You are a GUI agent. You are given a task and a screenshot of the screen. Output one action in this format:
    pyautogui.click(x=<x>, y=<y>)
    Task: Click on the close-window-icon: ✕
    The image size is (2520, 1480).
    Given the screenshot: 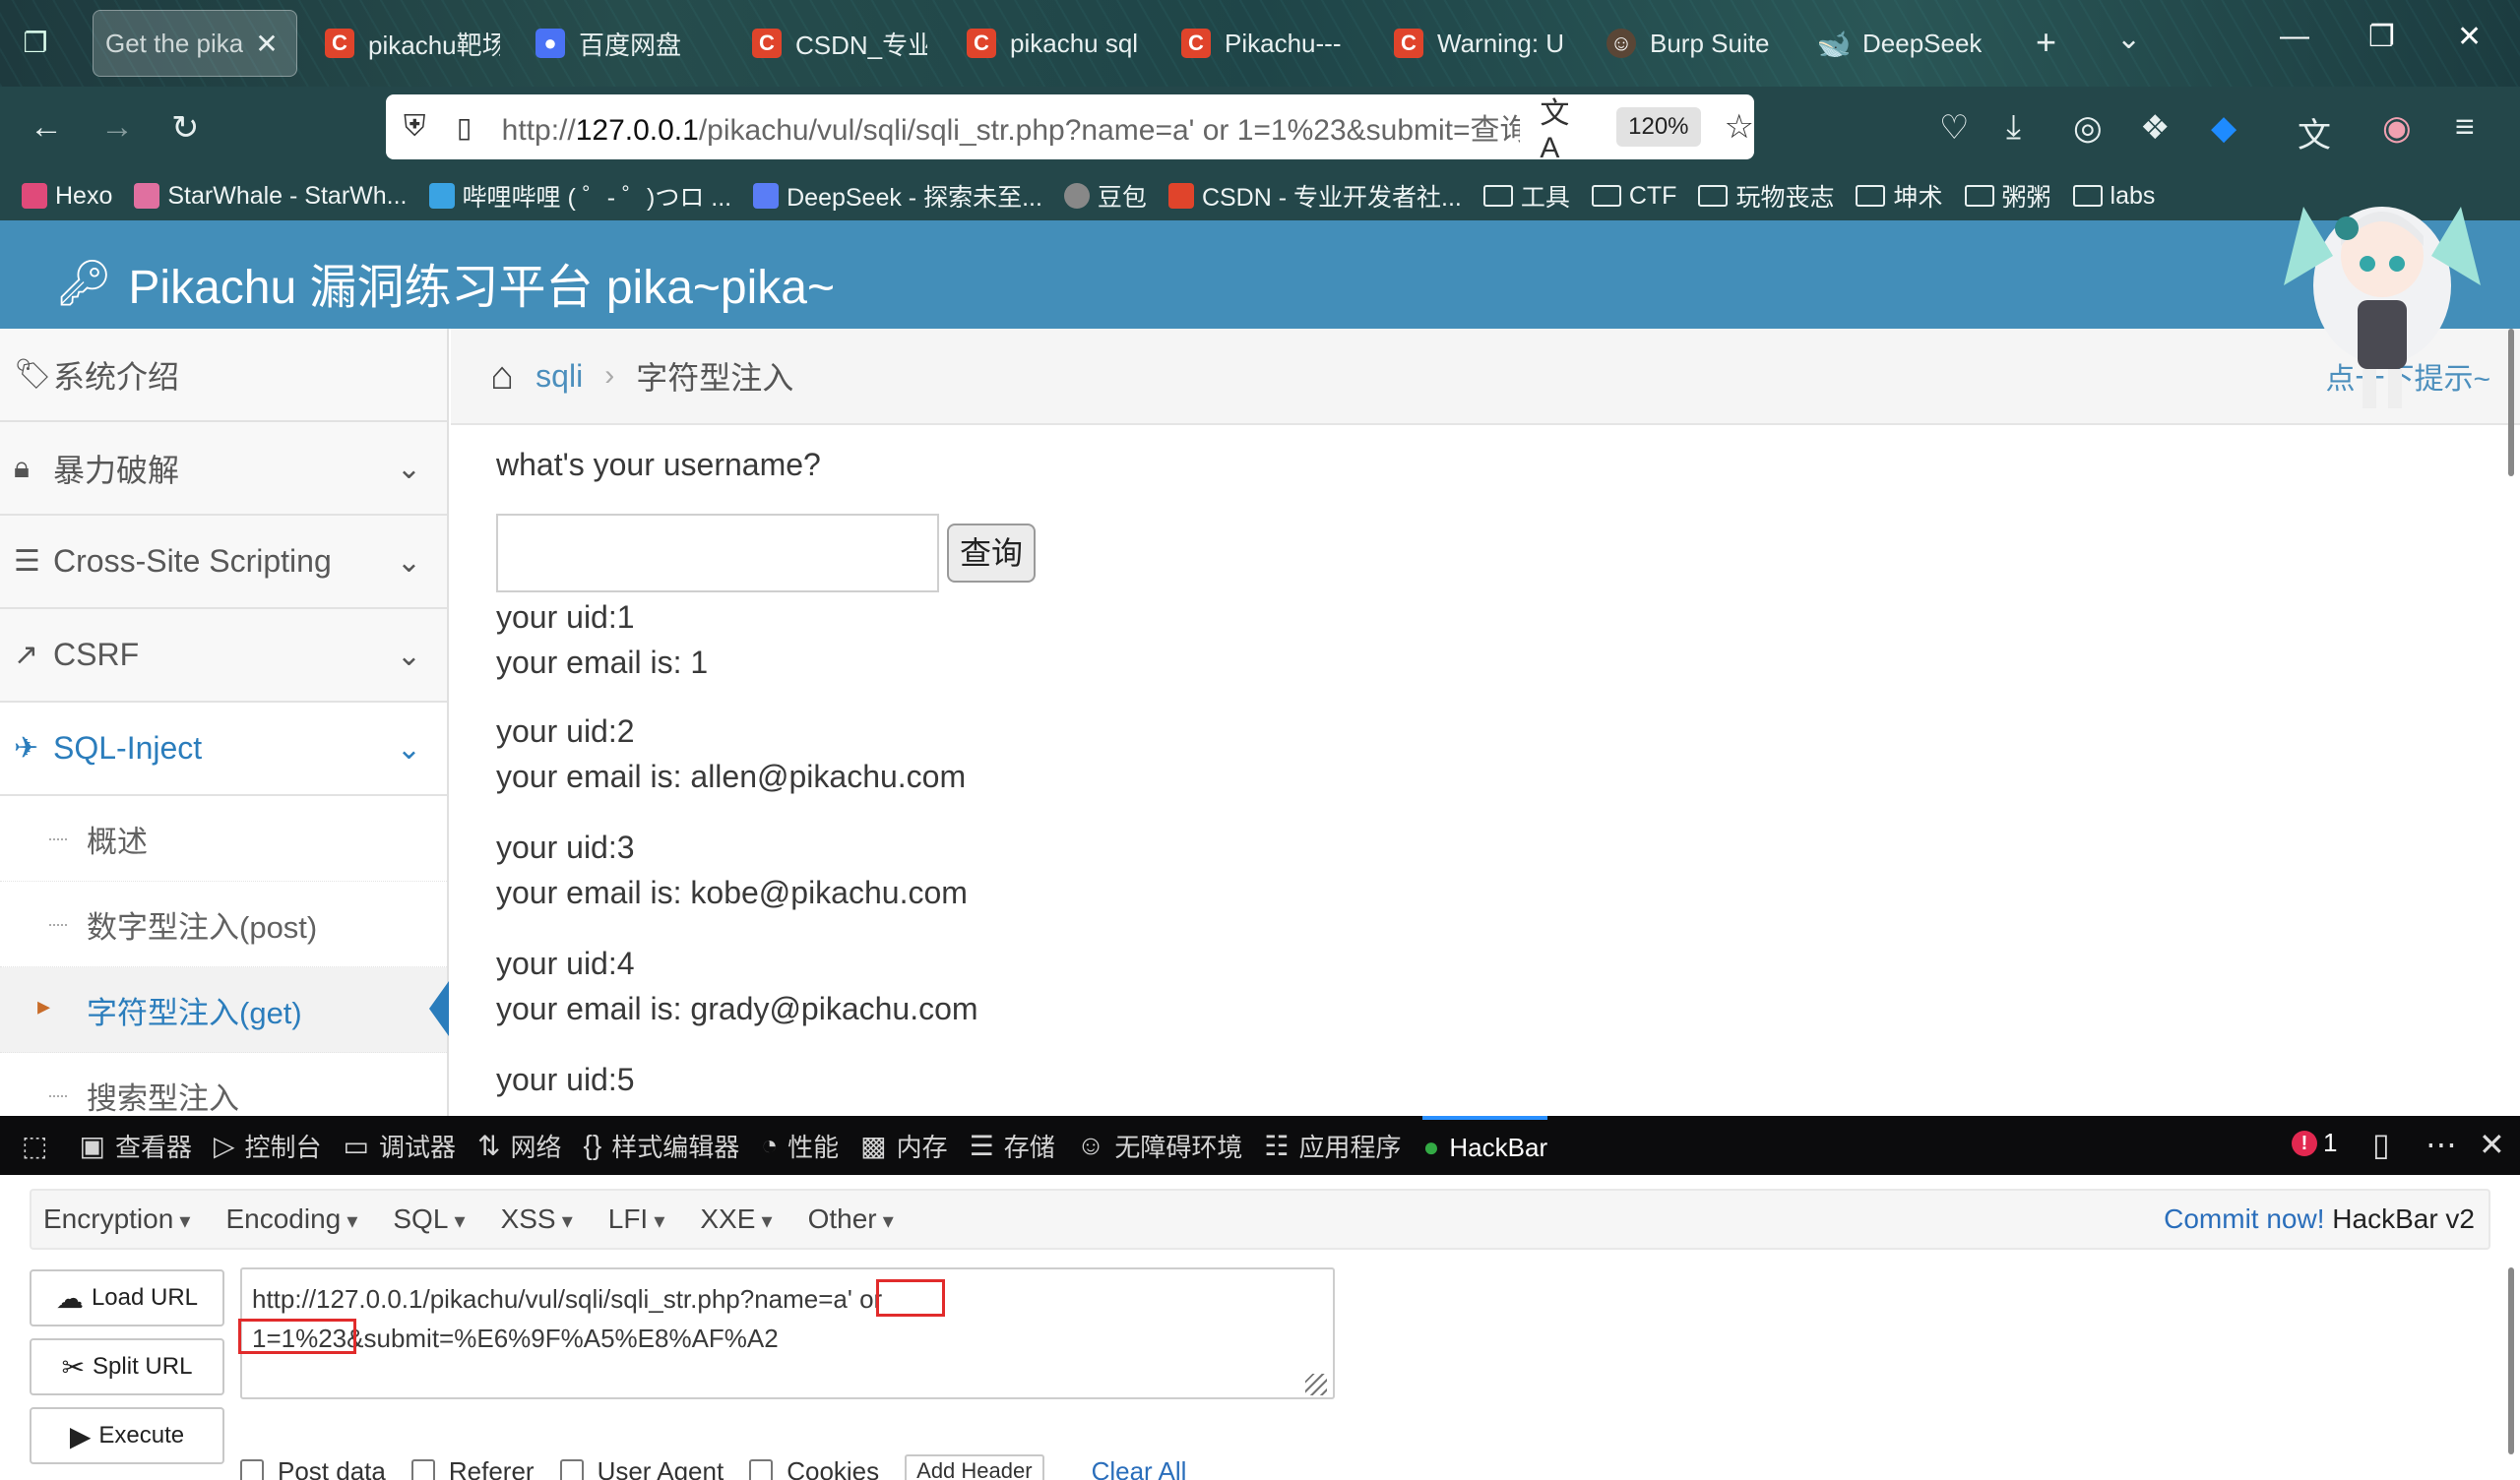 What is the action you would take?
    pyautogui.click(x=2469, y=37)
    